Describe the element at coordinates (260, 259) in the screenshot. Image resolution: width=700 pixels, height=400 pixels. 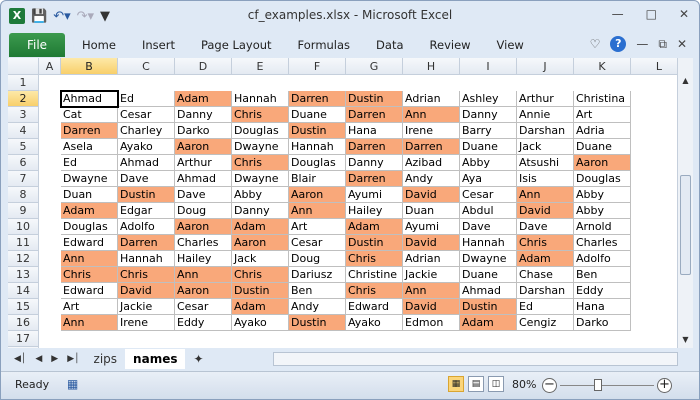
I see `cell: Jack` at that location.